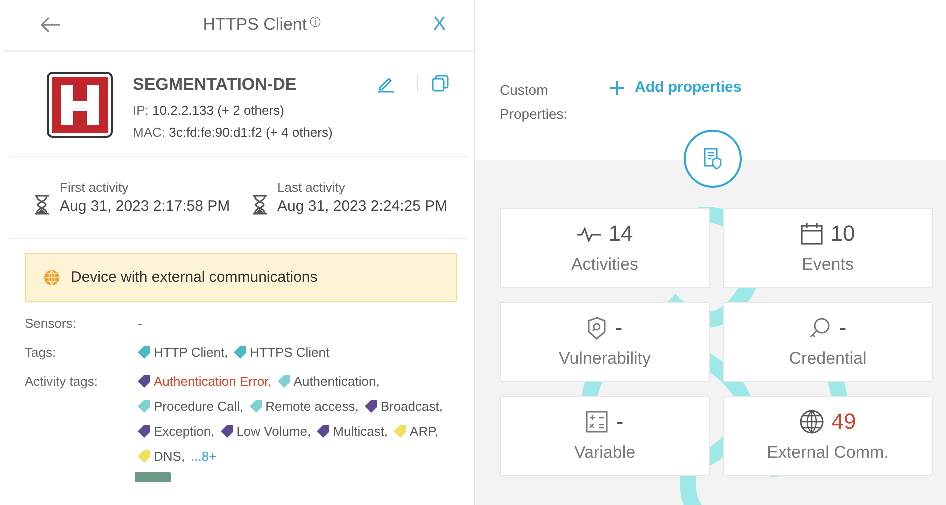 This screenshot has width=946, height=505. Describe the element at coordinates (170, 456) in the screenshot. I see `tag-label: DNS,` at that location.